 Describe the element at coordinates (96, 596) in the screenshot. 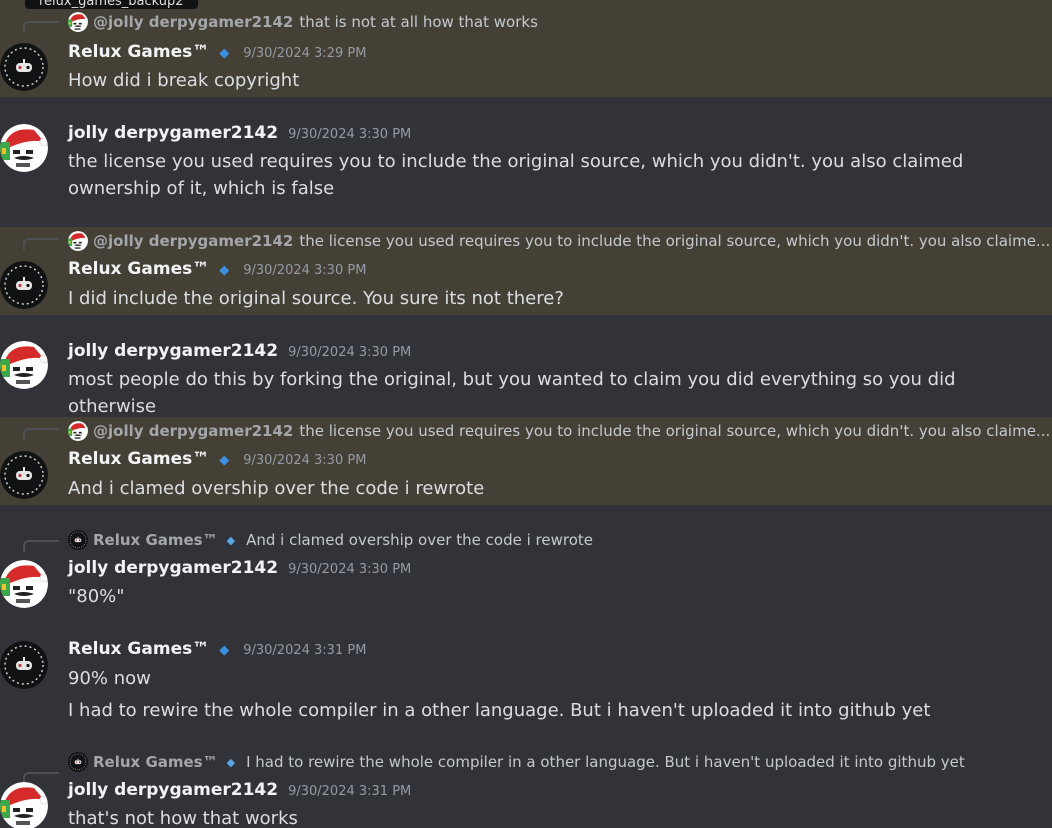

I see `message-text: "80%"` at that location.